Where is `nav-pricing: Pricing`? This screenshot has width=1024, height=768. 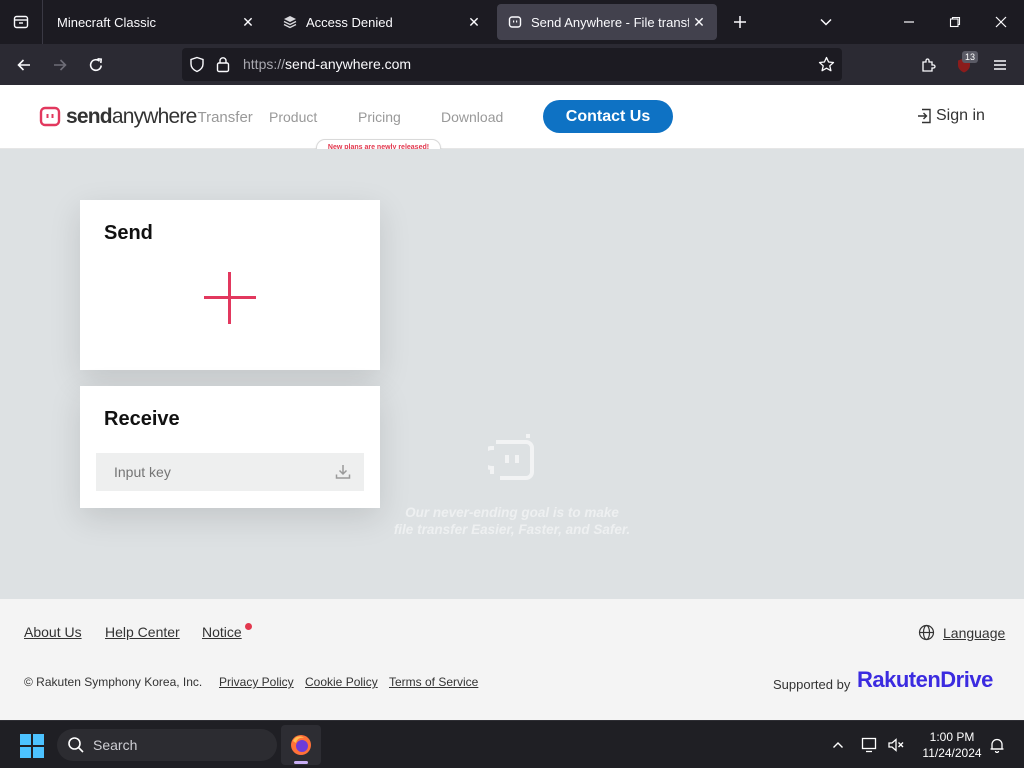 nav-pricing: Pricing is located at coordinates (379, 117).